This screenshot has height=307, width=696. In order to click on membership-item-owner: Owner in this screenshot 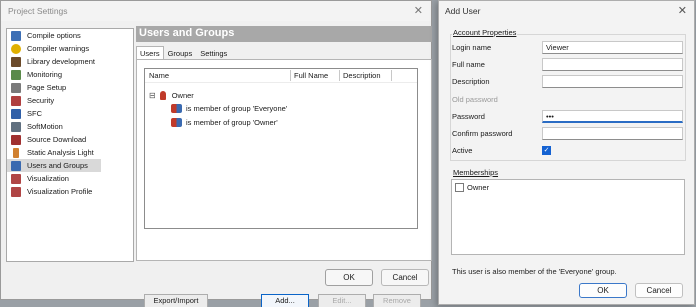, I will do `click(472, 187)`.